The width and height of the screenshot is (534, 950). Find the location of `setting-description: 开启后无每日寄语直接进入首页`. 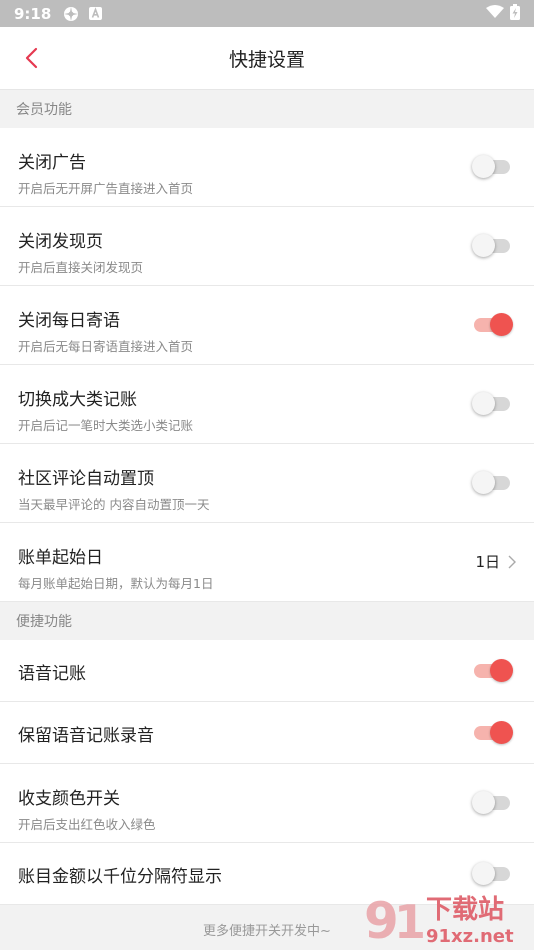

setting-description: 开启后无每日寄语直接进入首页 is located at coordinates (106, 346).